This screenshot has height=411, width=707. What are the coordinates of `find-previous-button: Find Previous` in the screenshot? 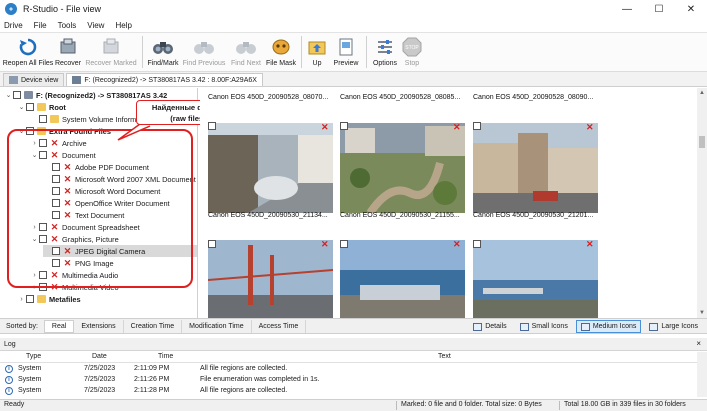 It's located at (204, 52).